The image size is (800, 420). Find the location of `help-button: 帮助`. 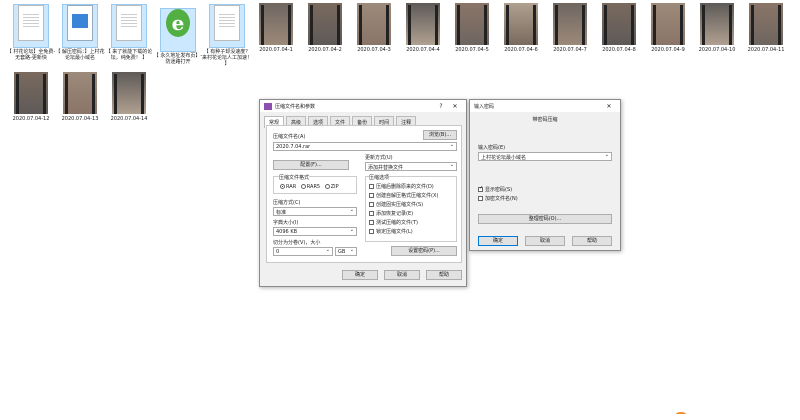

help-button: 帮助 is located at coordinates (444, 275).